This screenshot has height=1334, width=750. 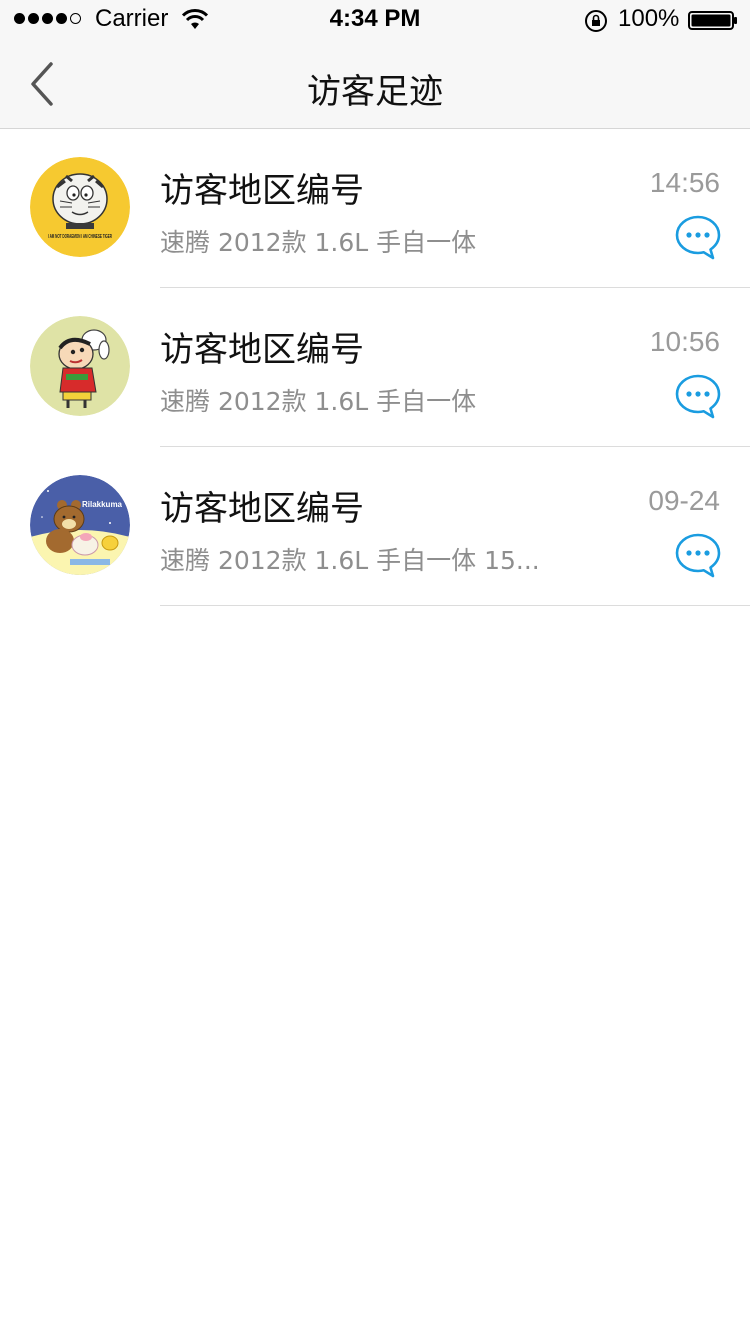 What do you see at coordinates (102, 504) in the screenshot?
I see `avatar-caption: Rilakkuma` at bounding box center [102, 504].